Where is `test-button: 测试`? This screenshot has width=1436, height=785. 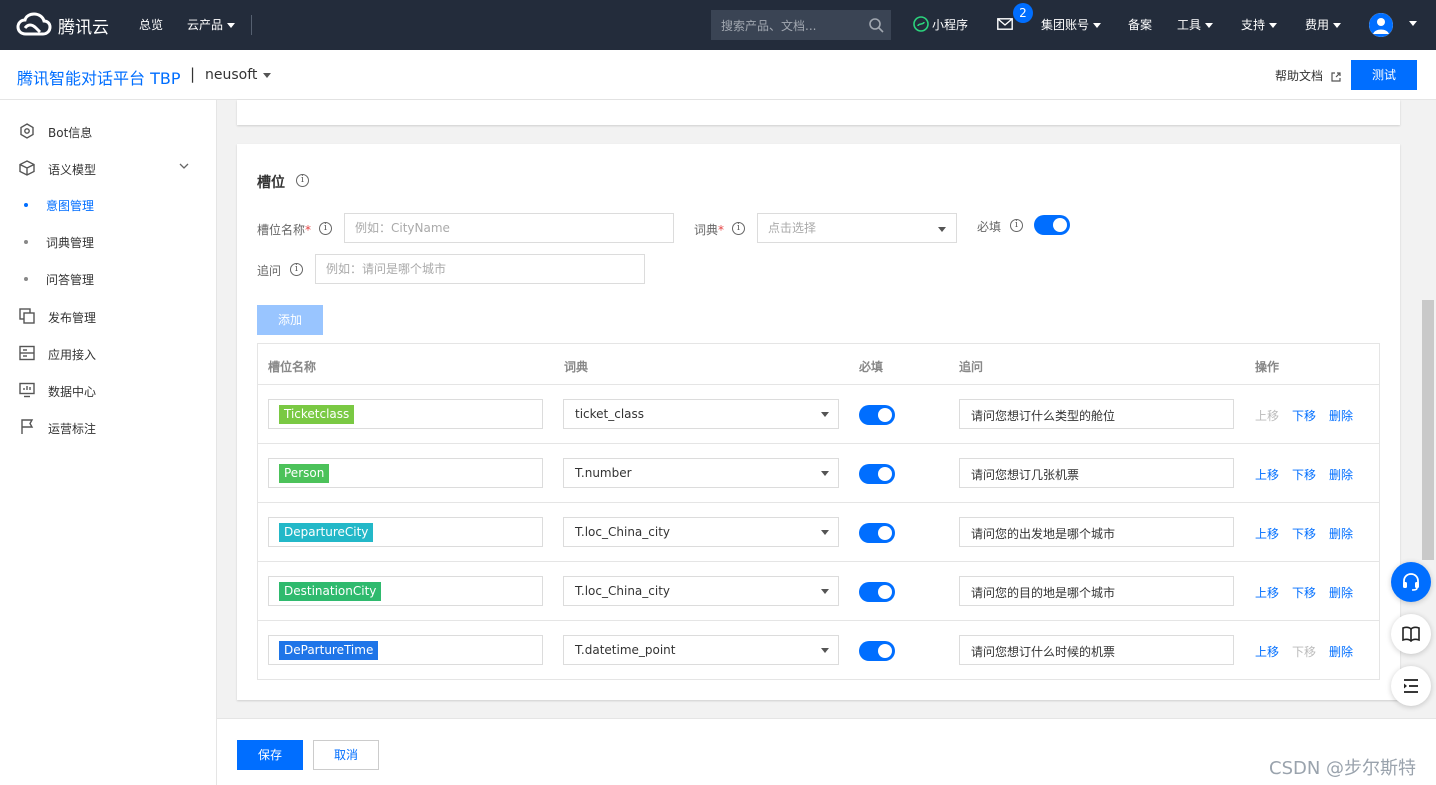
test-button: 测试 is located at coordinates (1384, 75).